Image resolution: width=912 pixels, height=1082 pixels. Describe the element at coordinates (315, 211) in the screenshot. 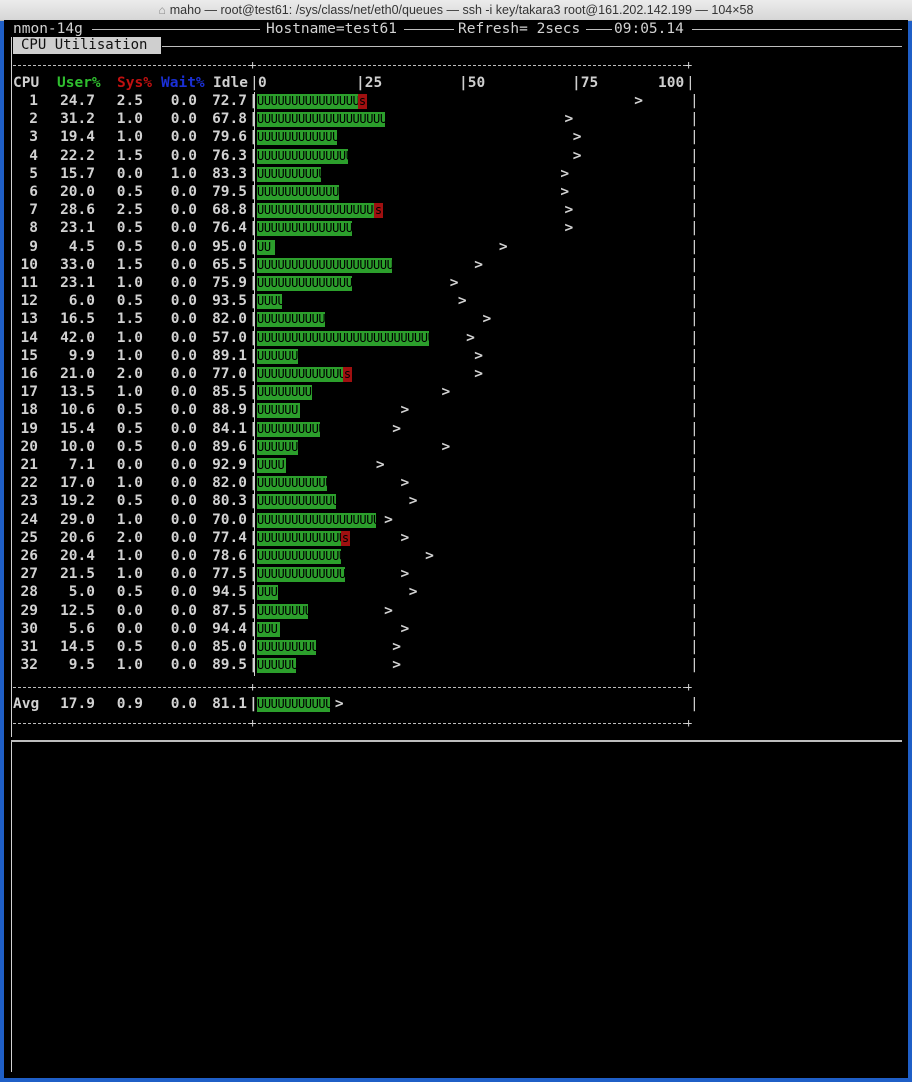

I see `user-bar-segment: UUUUUUUUUUUUUUUUUU` at that location.